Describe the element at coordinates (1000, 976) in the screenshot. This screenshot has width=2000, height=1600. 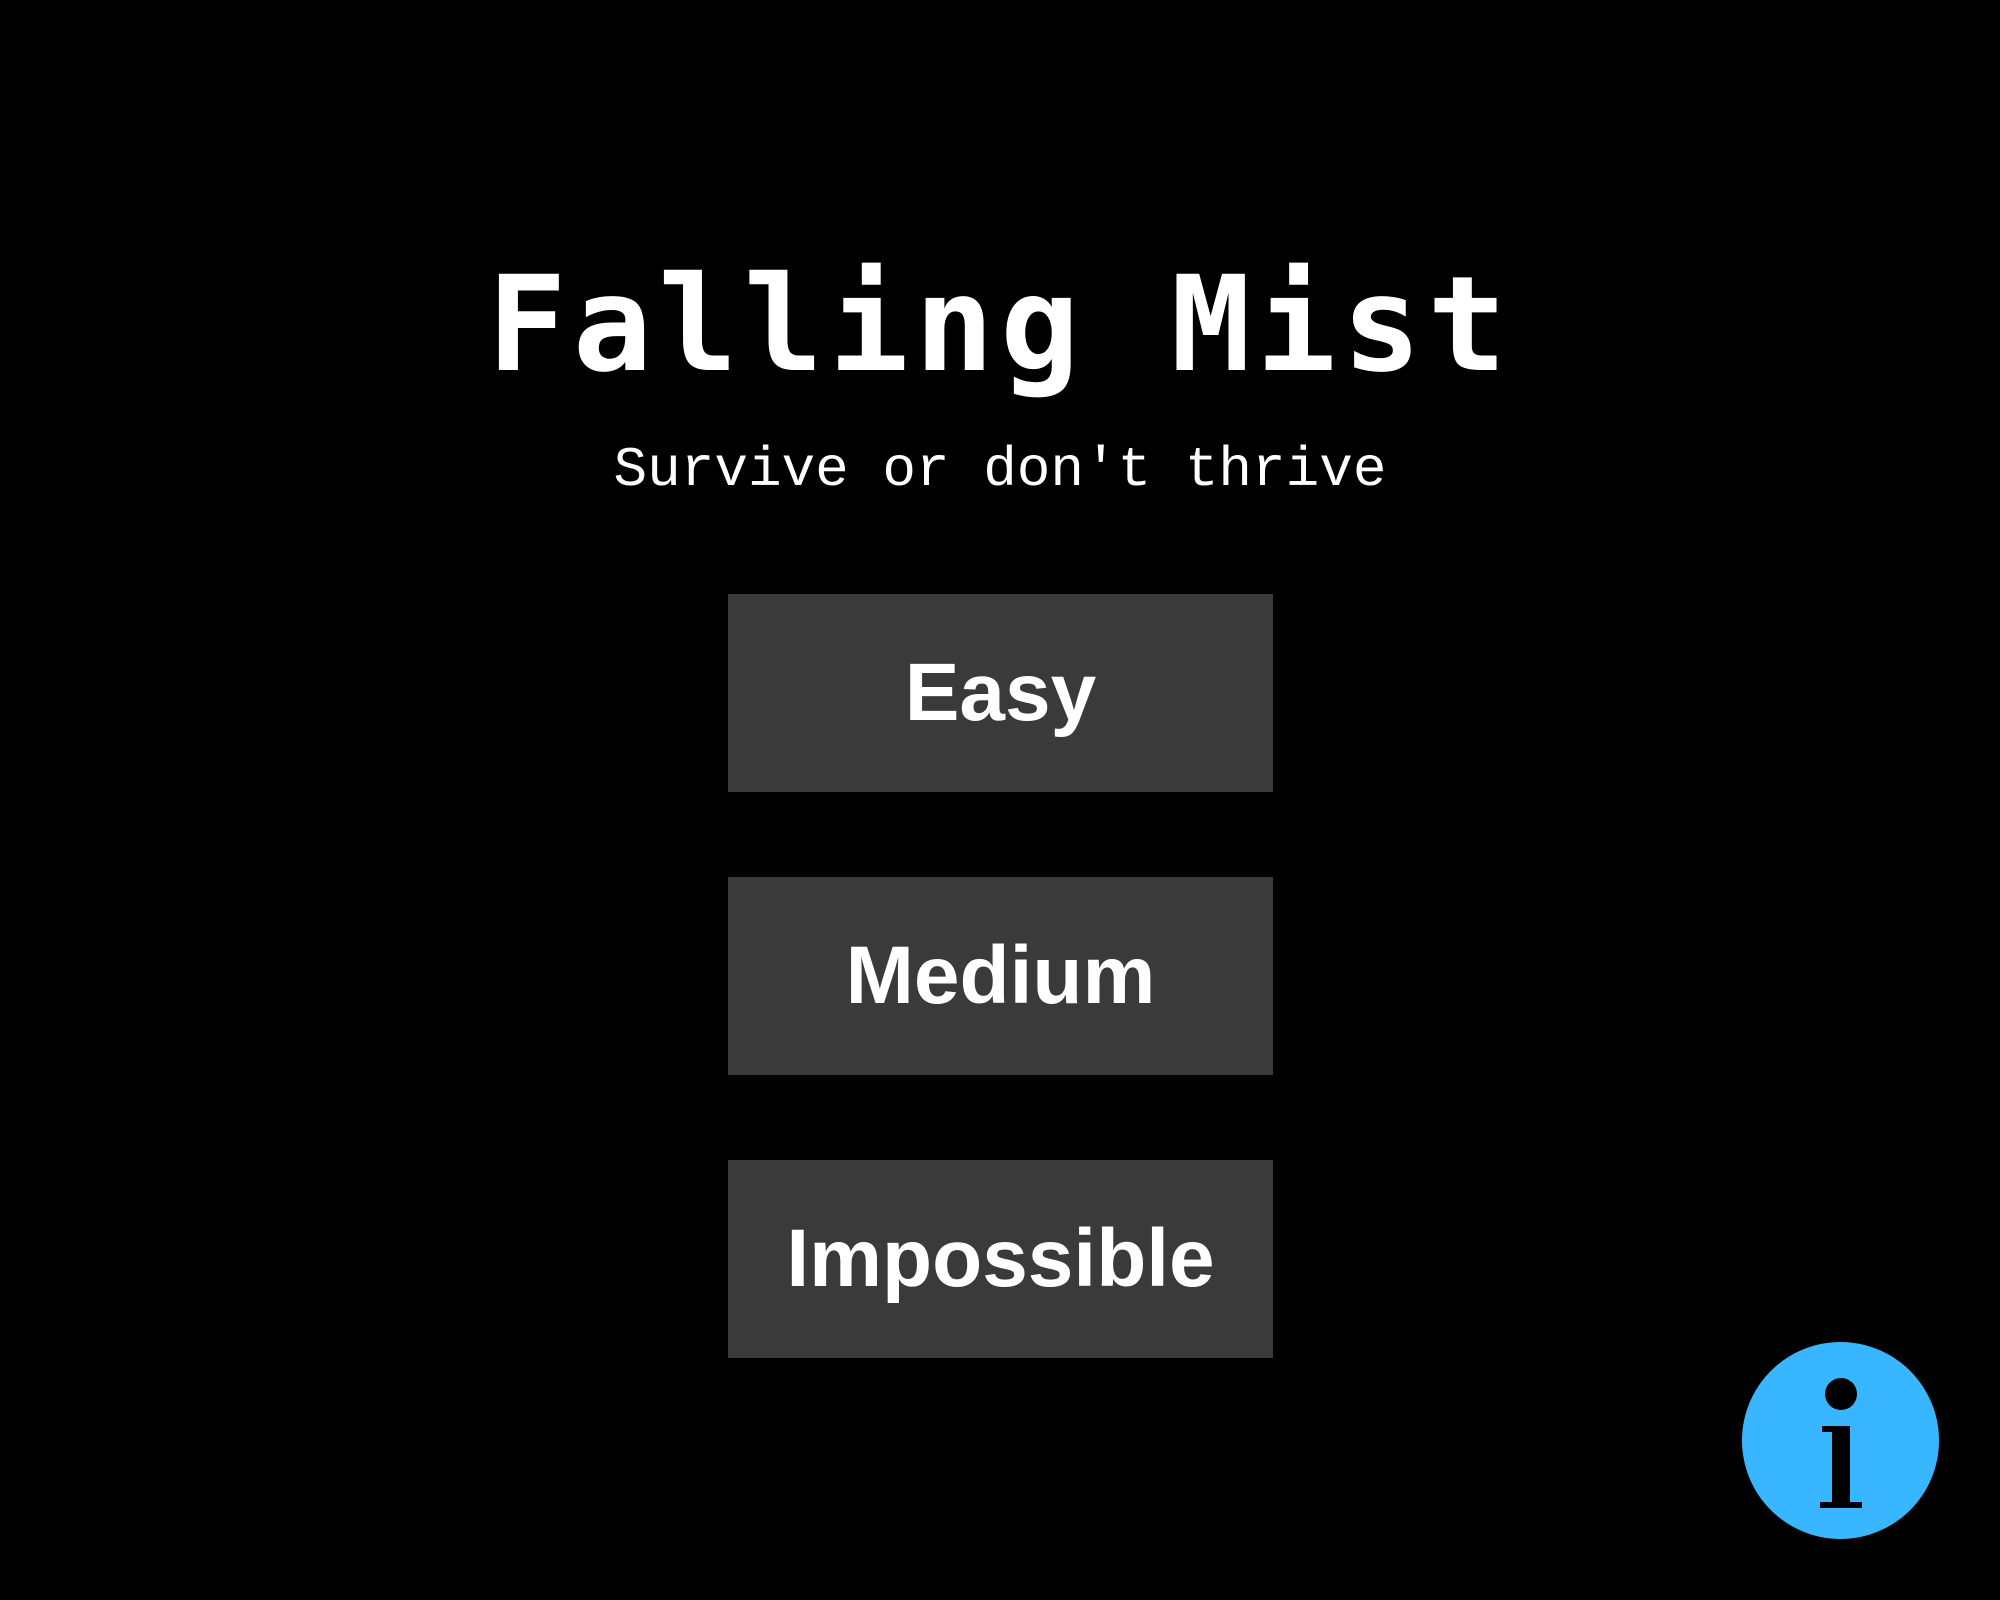
I see `medium-button: Medium` at that location.